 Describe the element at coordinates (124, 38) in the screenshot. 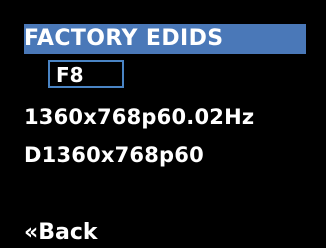

I see `page-title: FACTORY EDIDS` at that location.